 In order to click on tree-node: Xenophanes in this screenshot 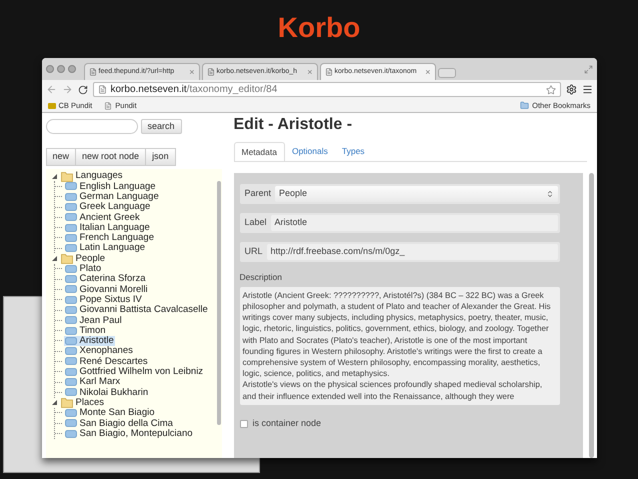, I will do `click(99, 351)`.